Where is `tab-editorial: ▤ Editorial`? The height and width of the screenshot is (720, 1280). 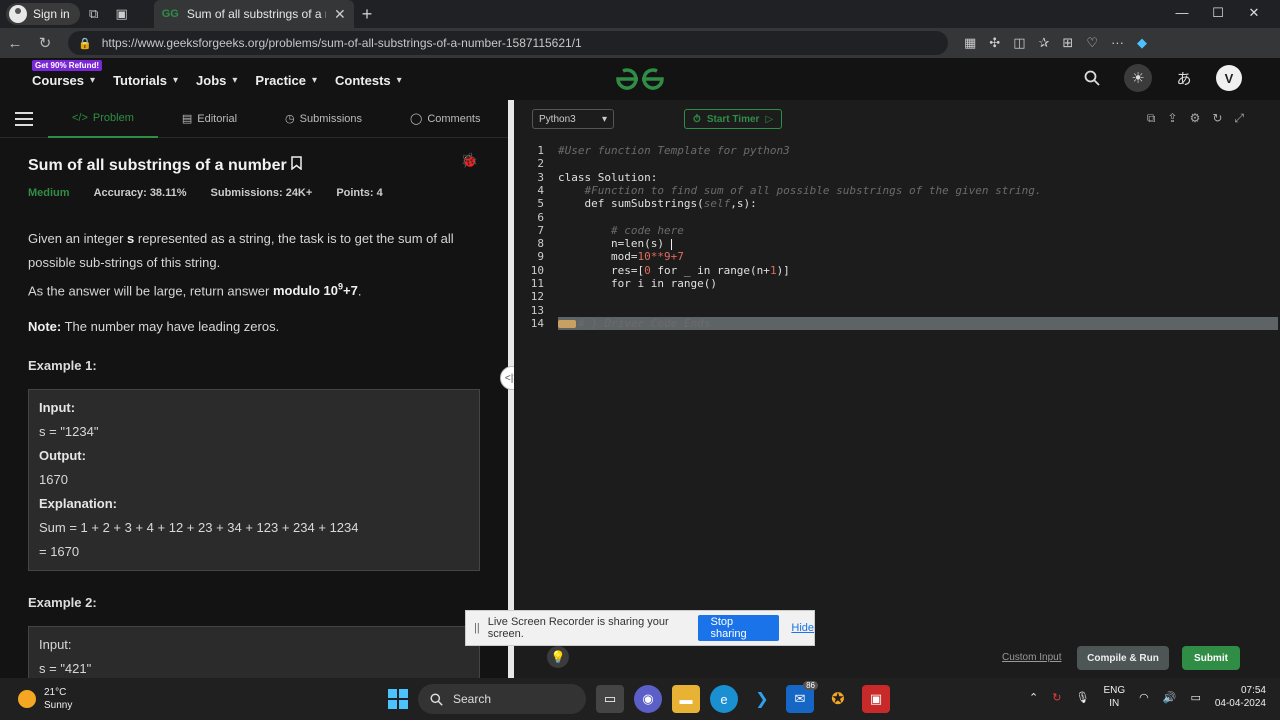 tab-editorial: ▤ Editorial is located at coordinates (209, 119).